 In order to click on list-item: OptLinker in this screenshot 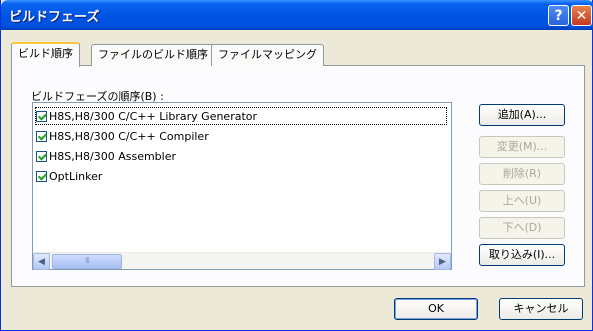, I will do `click(241, 176)`.